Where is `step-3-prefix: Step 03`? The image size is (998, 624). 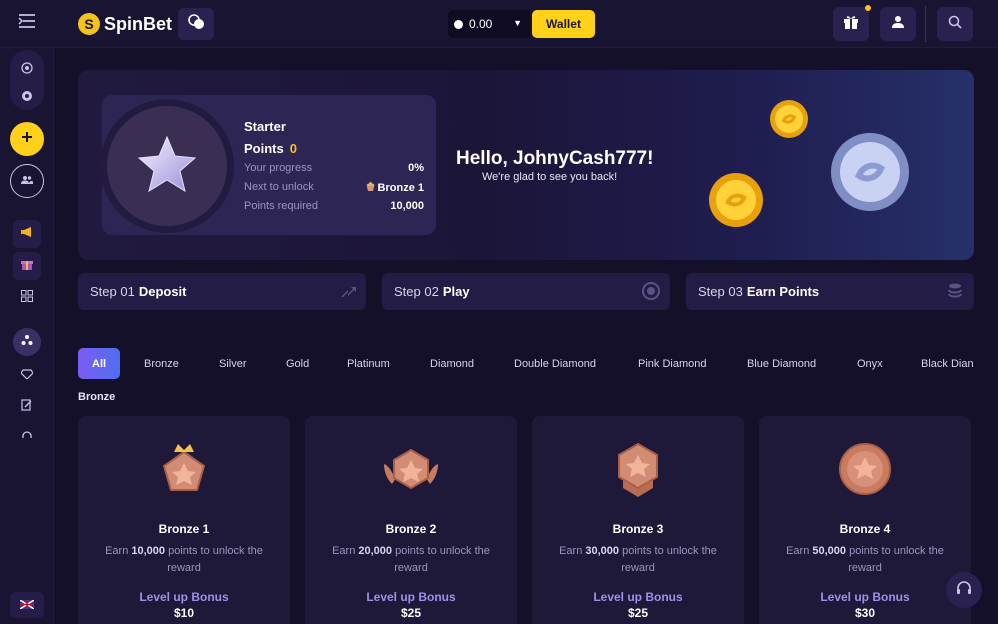 step-3-prefix: Step 03 is located at coordinates (720, 291).